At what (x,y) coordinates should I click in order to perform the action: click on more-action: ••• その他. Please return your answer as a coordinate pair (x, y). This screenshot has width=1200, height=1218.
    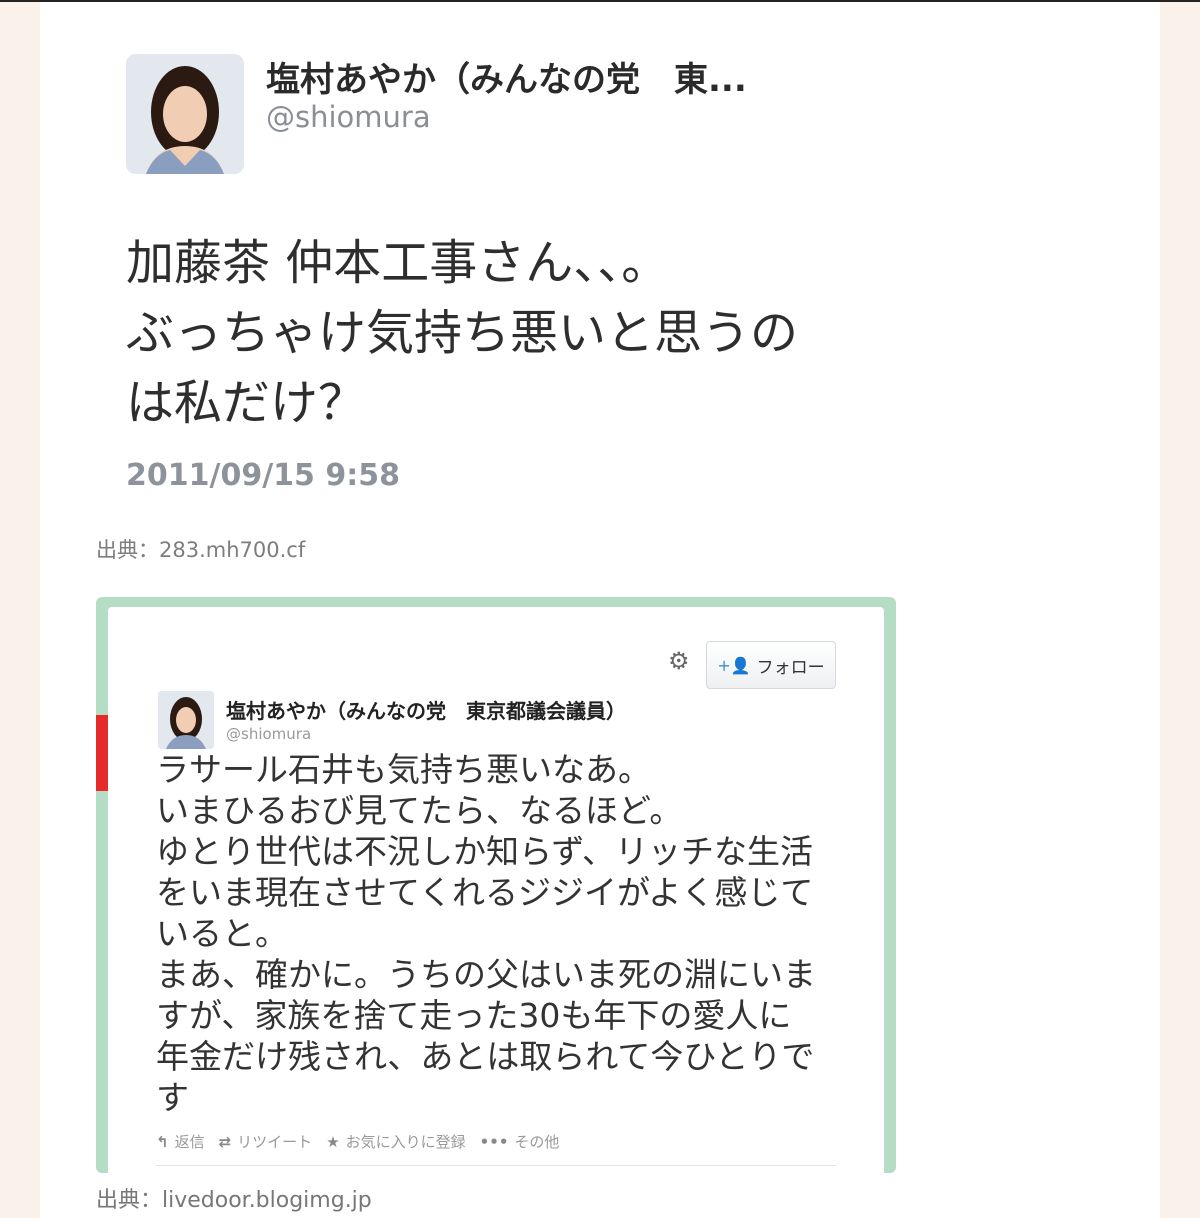
    Looking at the image, I should click on (520, 1141).